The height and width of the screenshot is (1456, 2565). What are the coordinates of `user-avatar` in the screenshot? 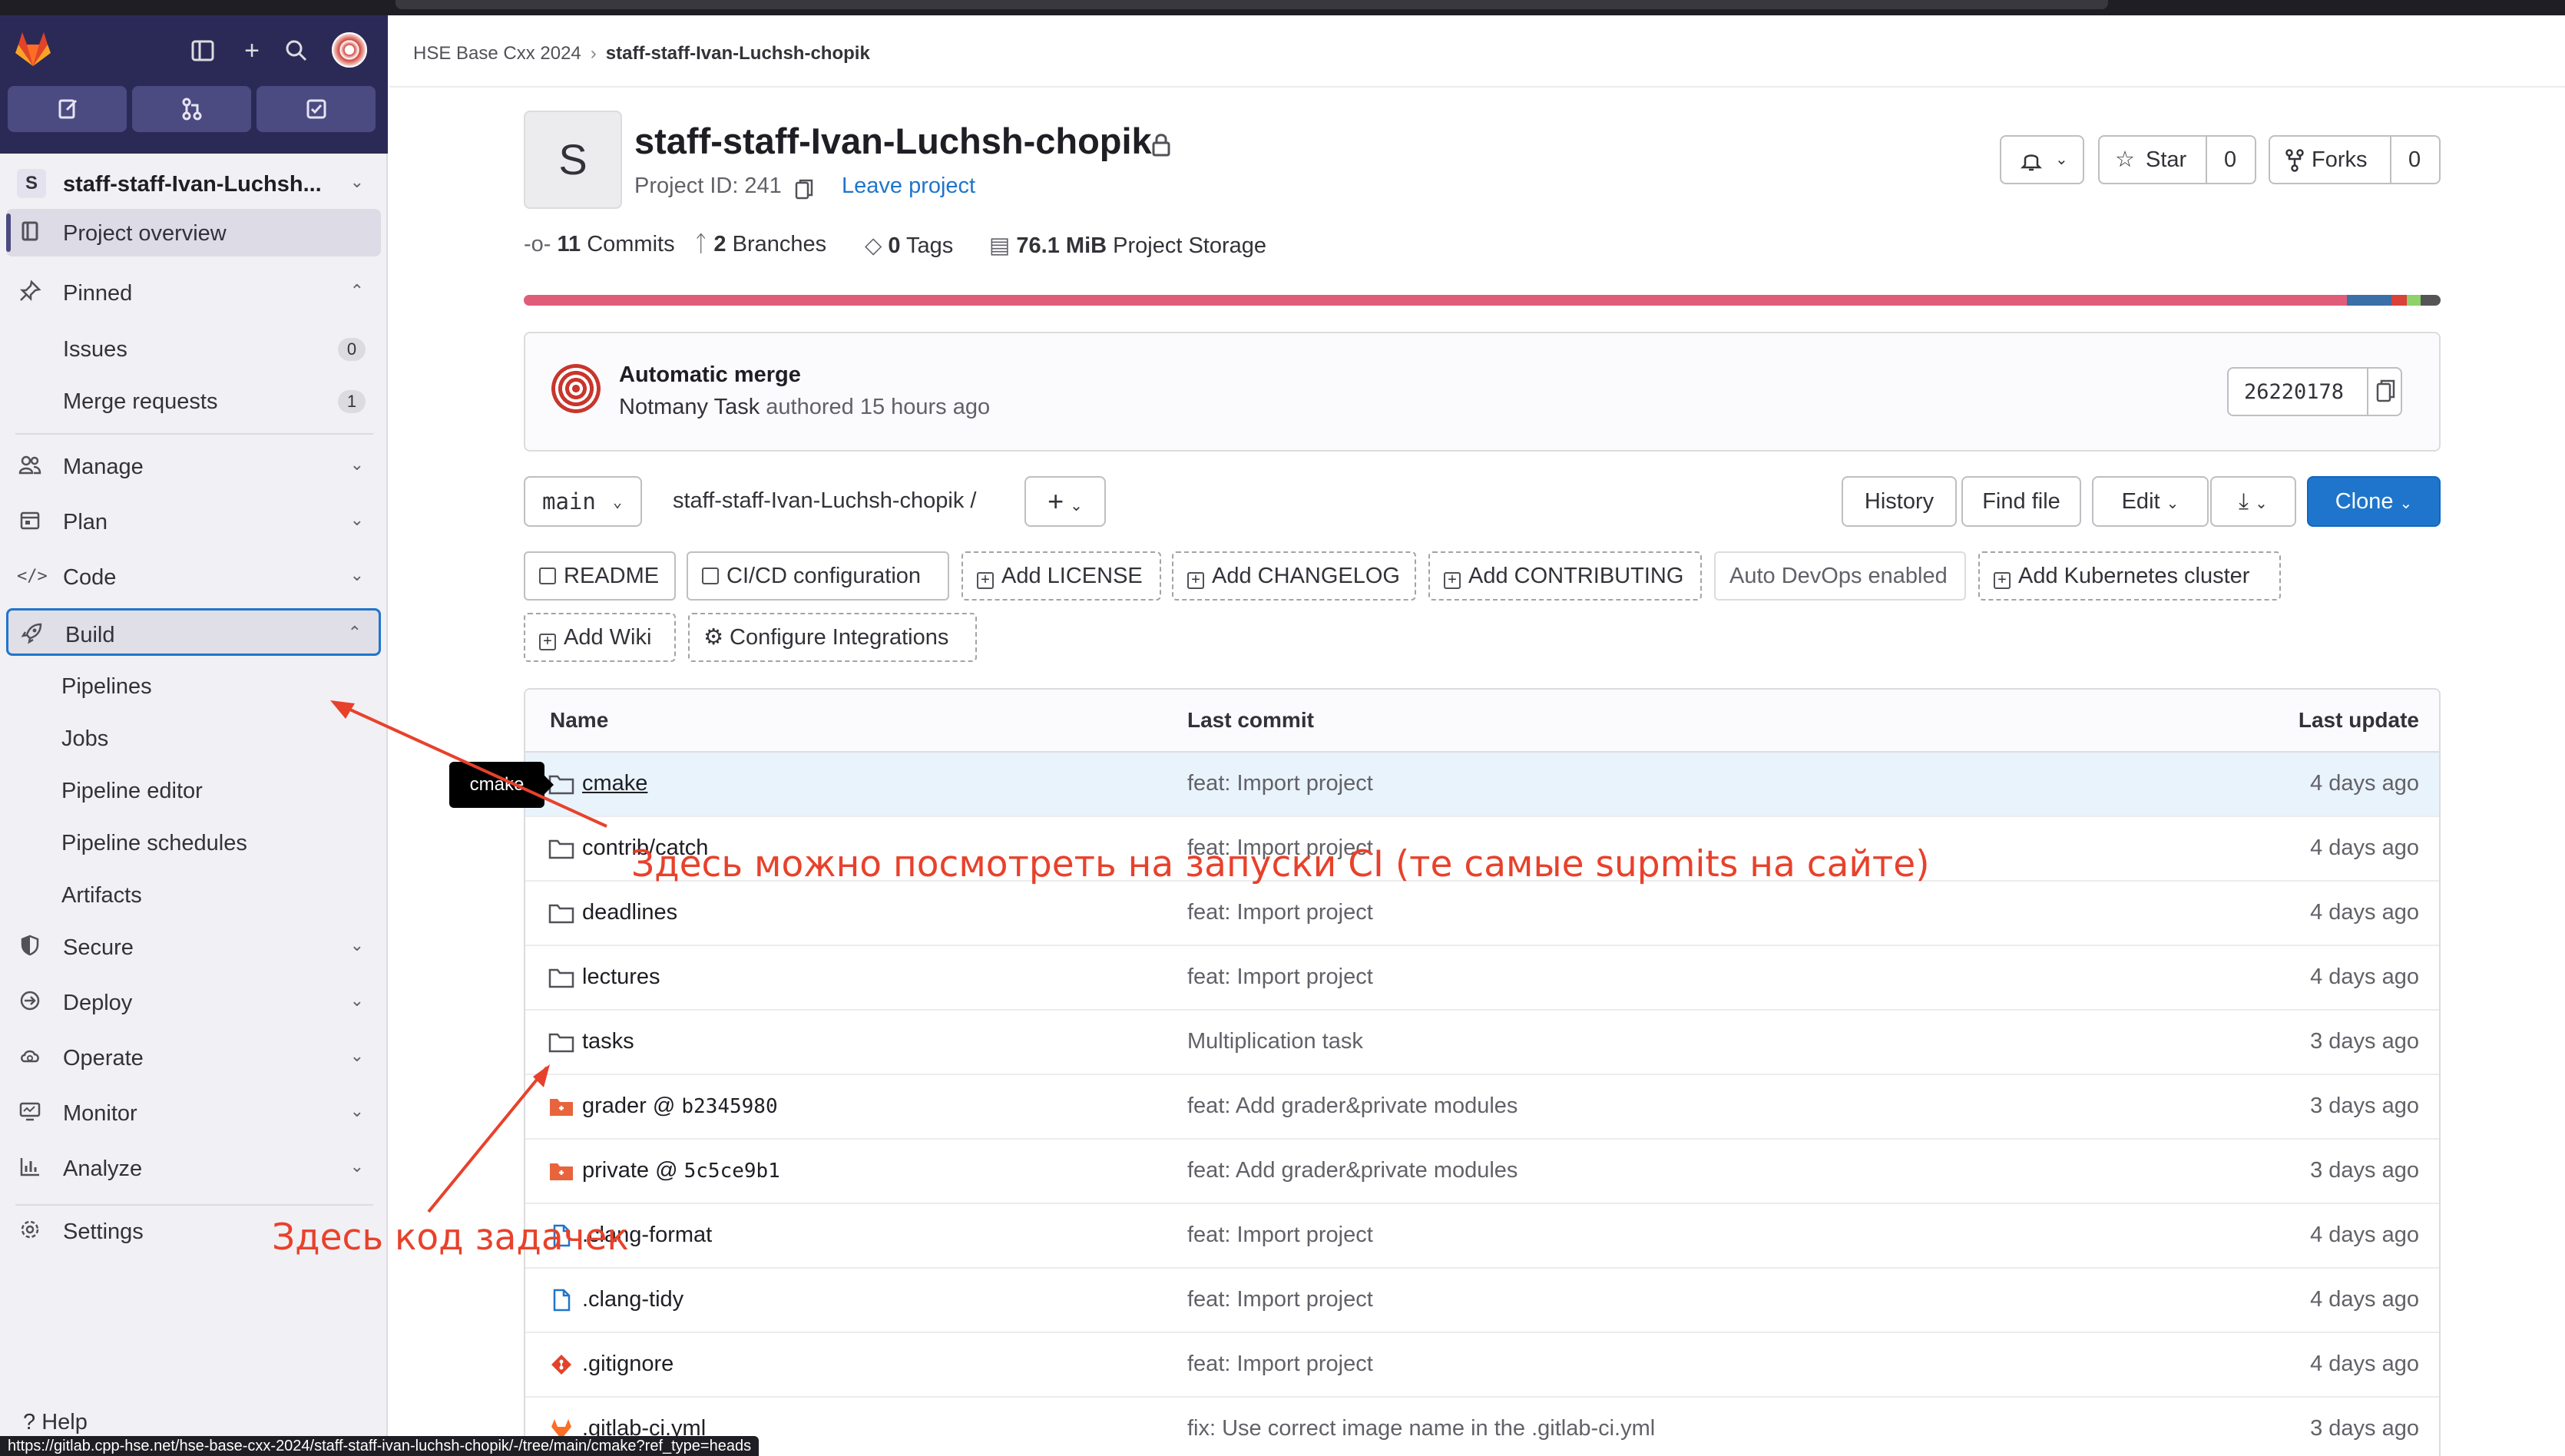 It's located at (349, 50).